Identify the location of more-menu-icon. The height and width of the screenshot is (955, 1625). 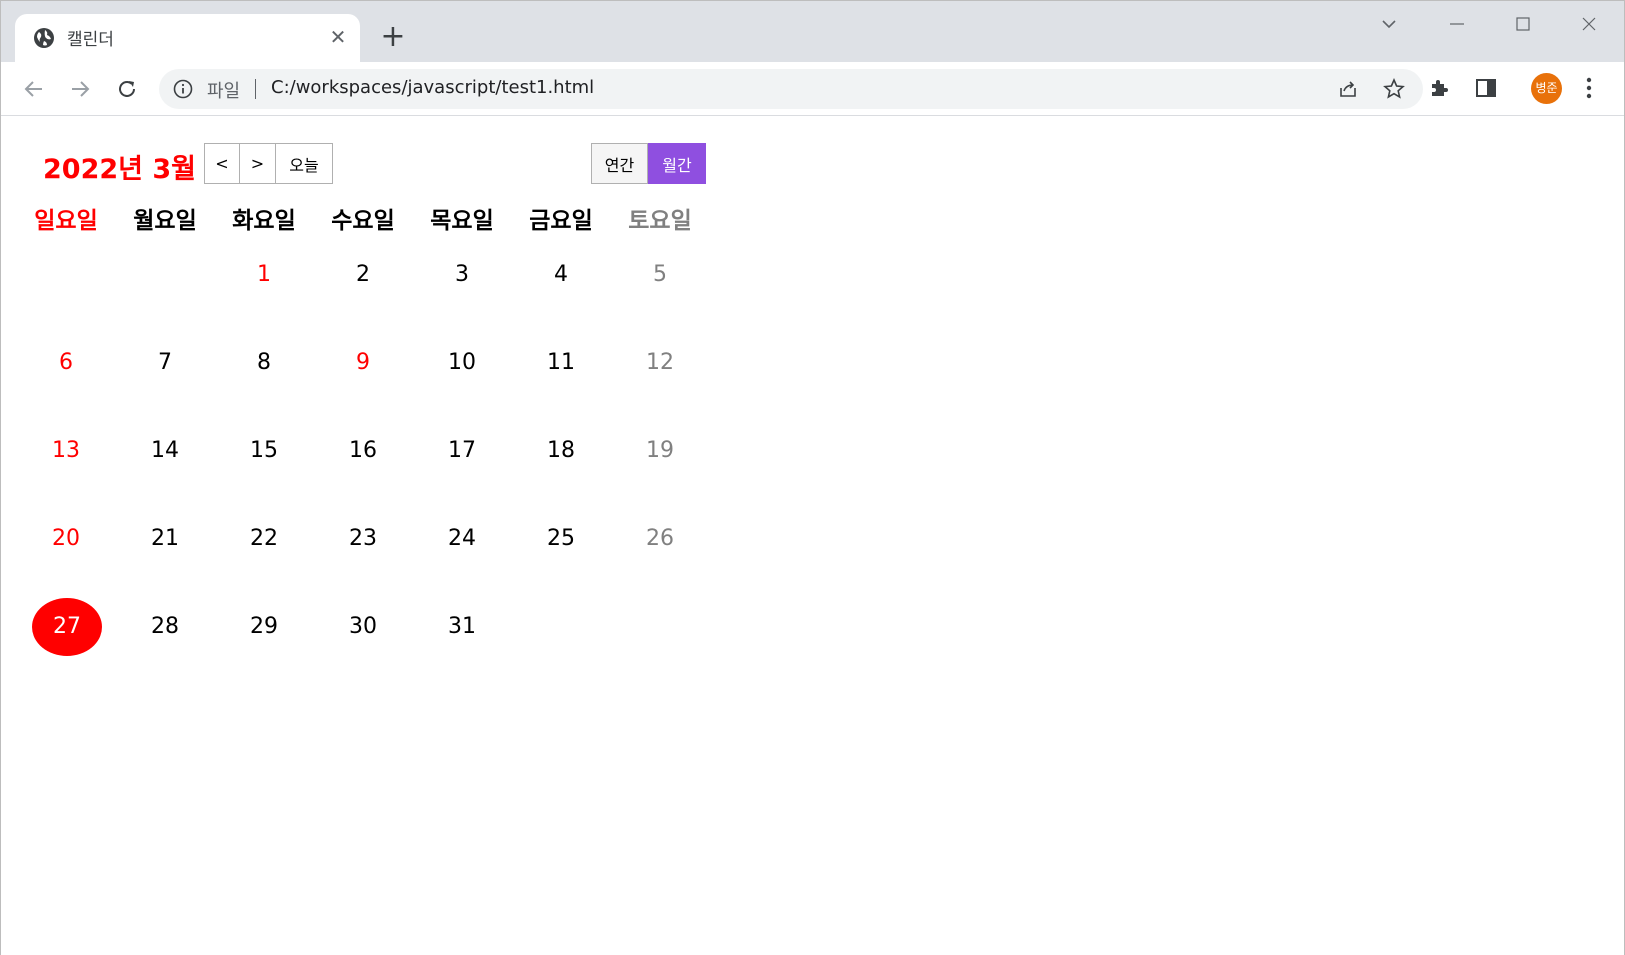
(1589, 90).